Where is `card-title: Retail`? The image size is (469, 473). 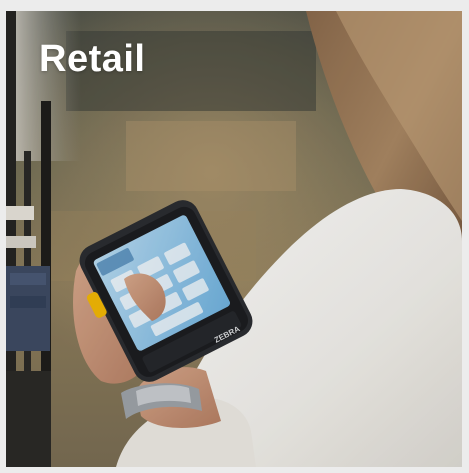
card-title: Retail is located at coordinates (92, 59).